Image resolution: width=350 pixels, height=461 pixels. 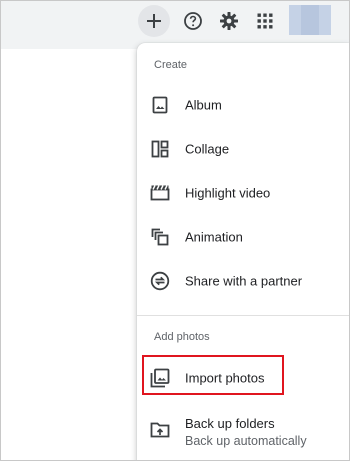 I want to click on menu-item-sublabel: Back up automatically, so click(x=246, y=441).